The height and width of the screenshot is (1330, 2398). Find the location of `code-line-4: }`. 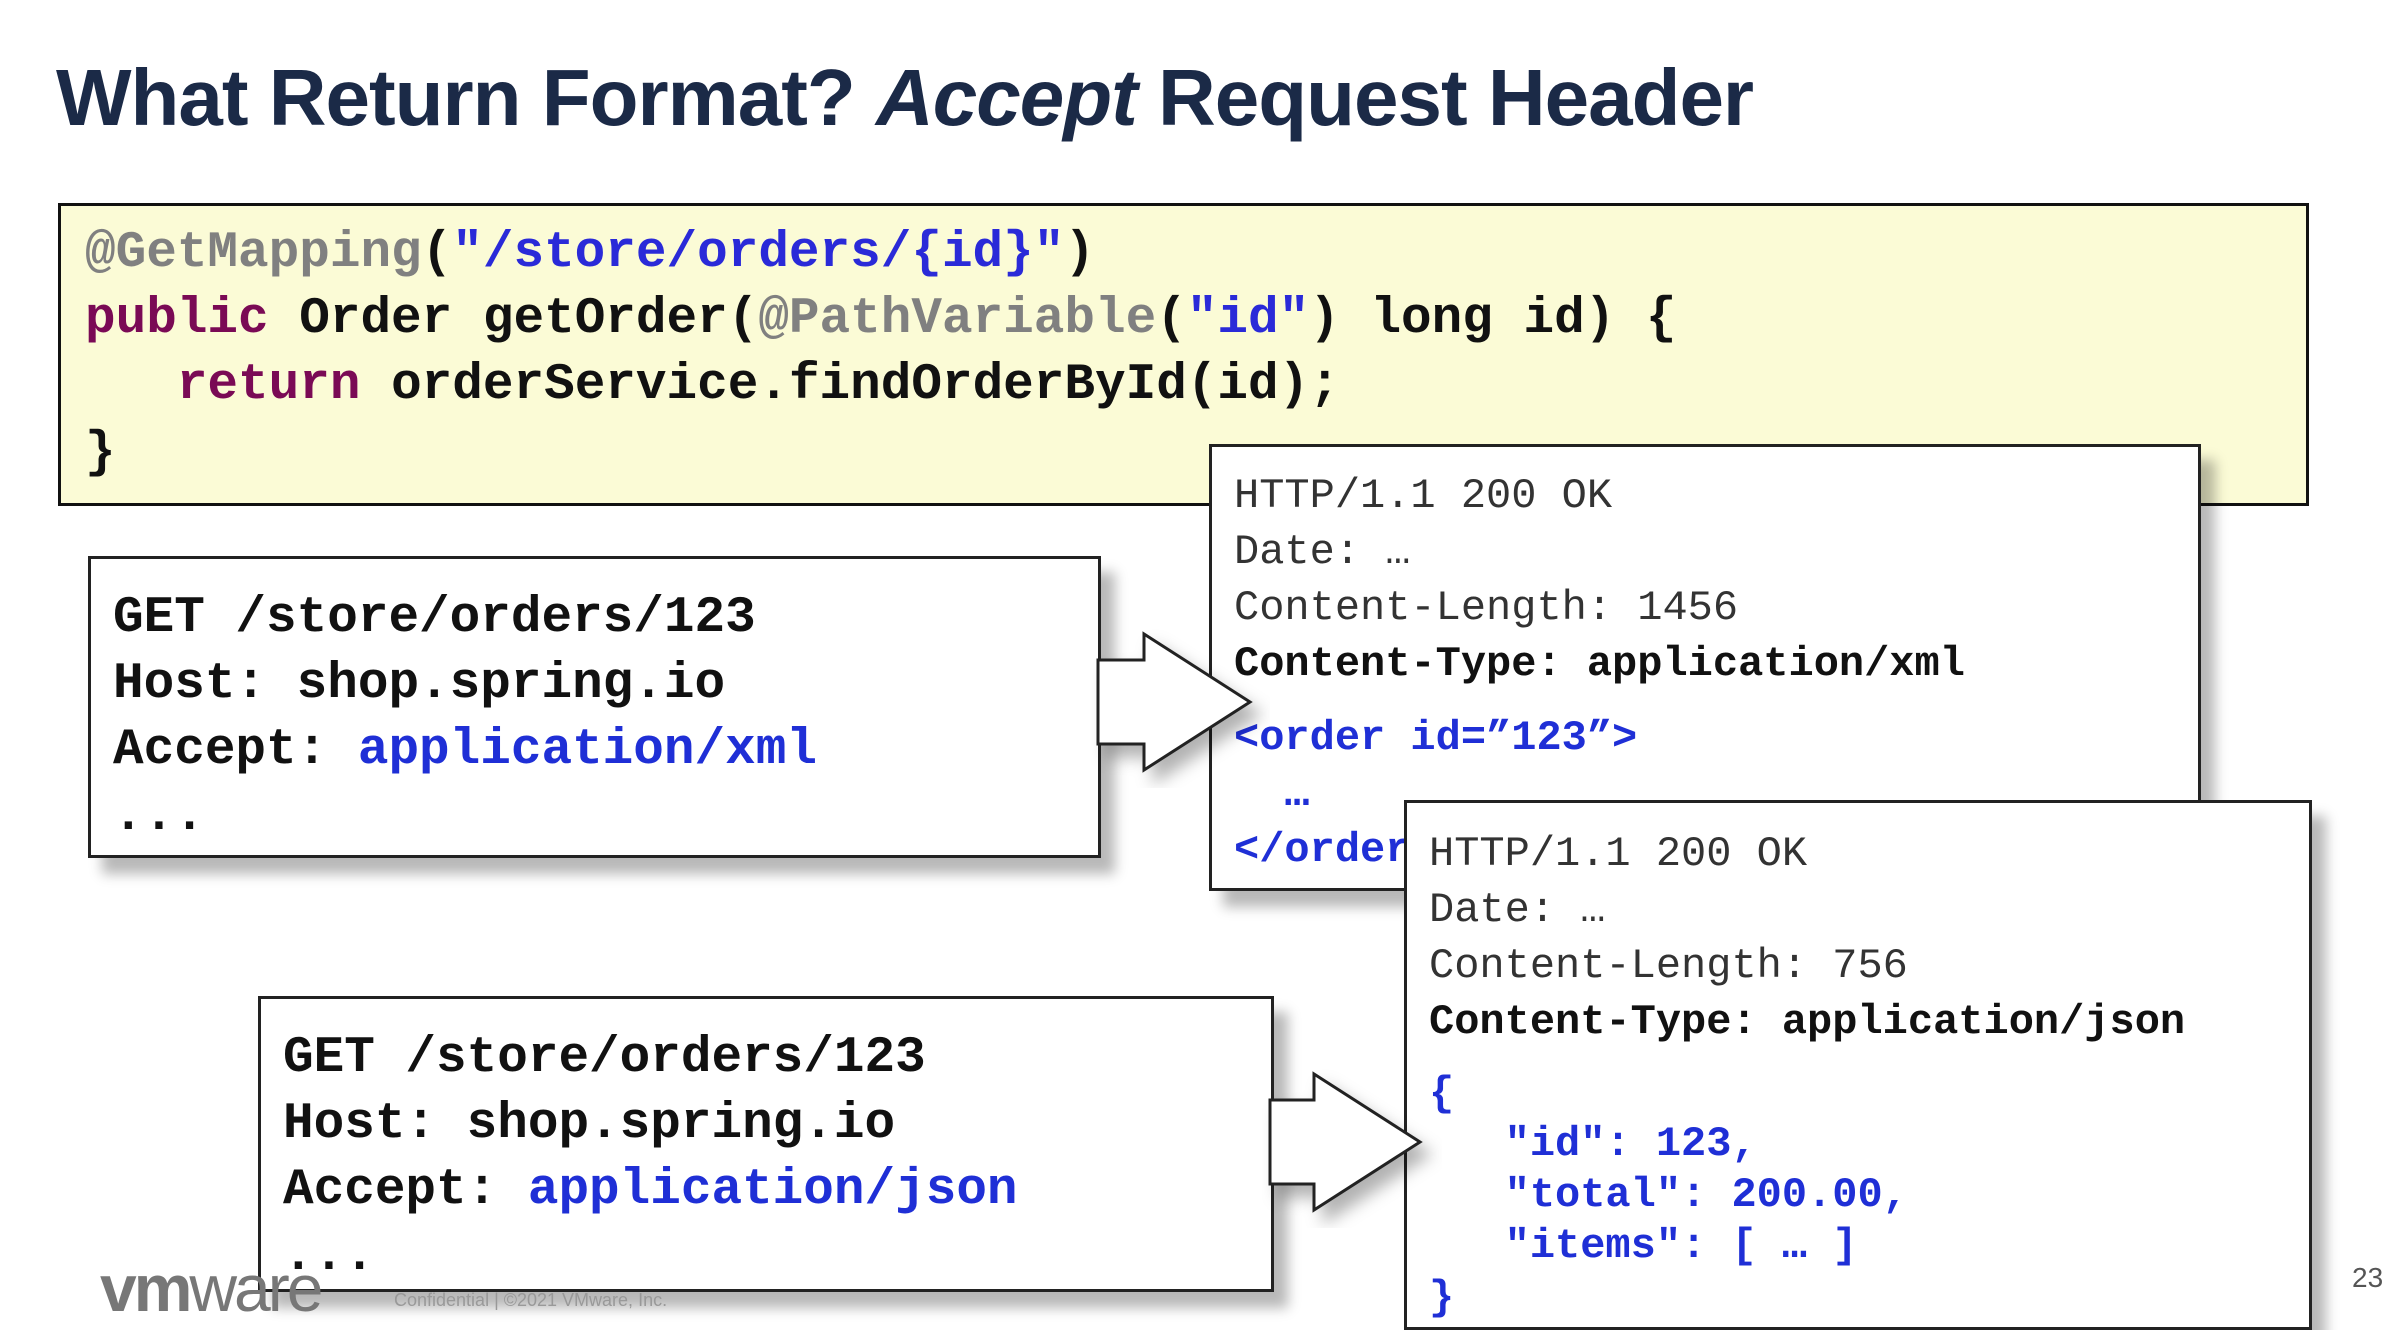

code-line-4: } is located at coordinates (100, 453).